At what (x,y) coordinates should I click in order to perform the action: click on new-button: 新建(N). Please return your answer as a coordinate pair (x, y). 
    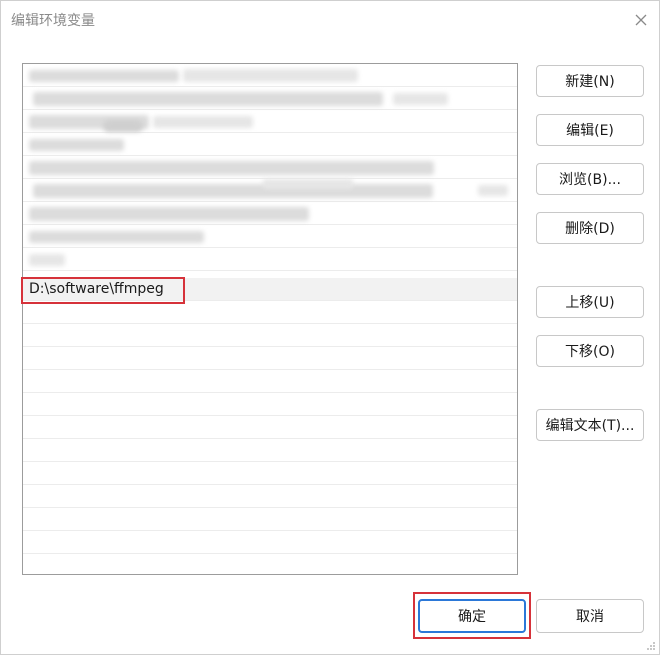
    Looking at the image, I should click on (590, 81).